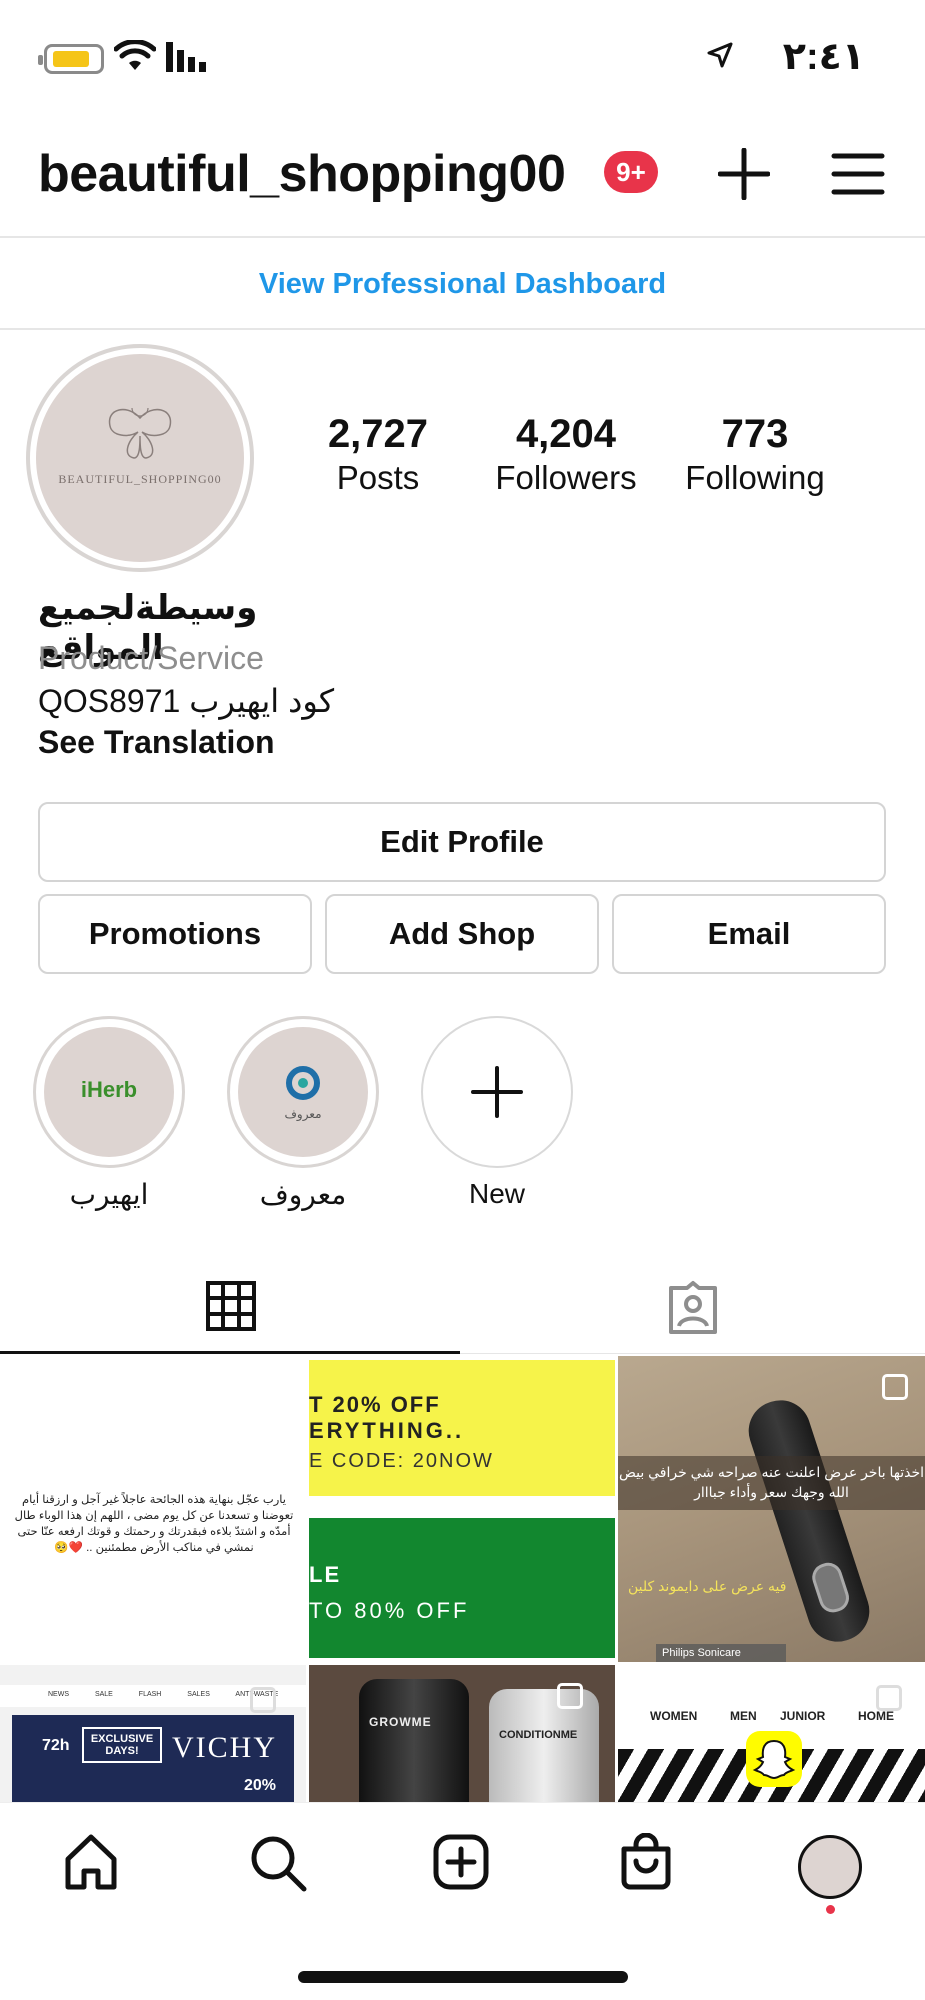  I want to click on create-plus-icon, so click(744, 174).